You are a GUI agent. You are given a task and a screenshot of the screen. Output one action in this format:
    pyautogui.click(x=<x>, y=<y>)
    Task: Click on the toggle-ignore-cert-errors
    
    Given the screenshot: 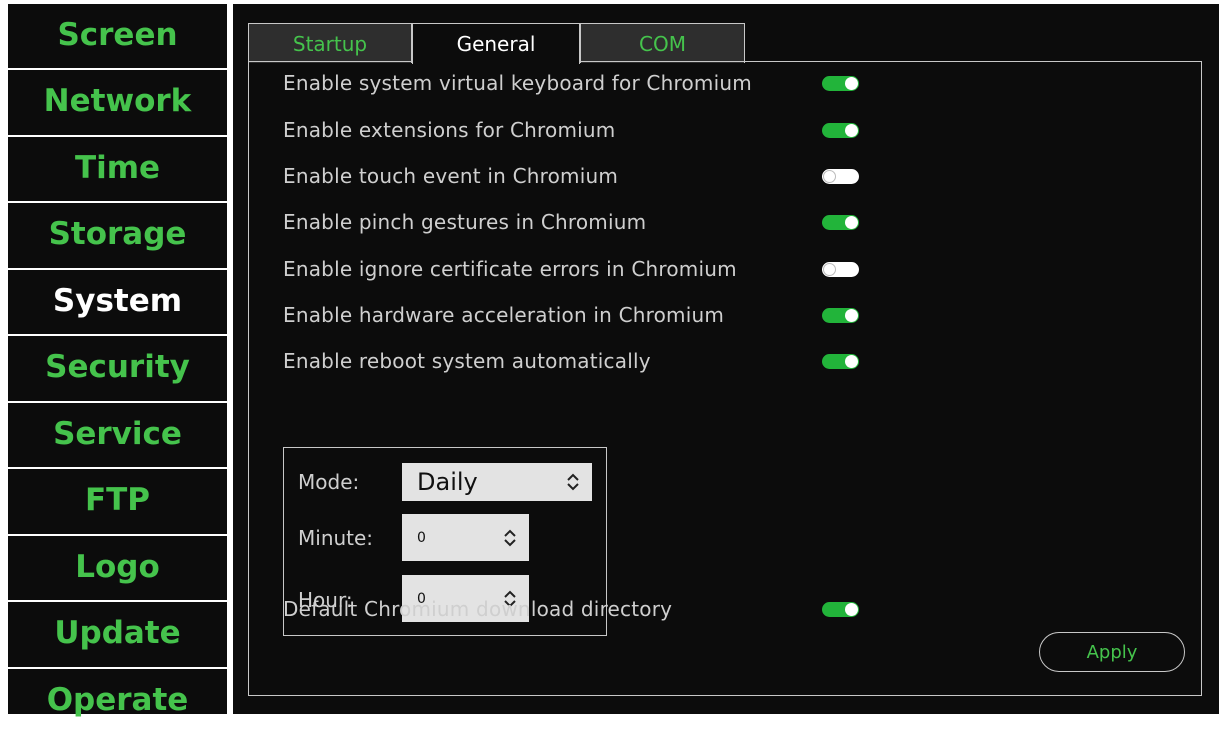 What is the action you would take?
    pyautogui.click(x=840, y=269)
    